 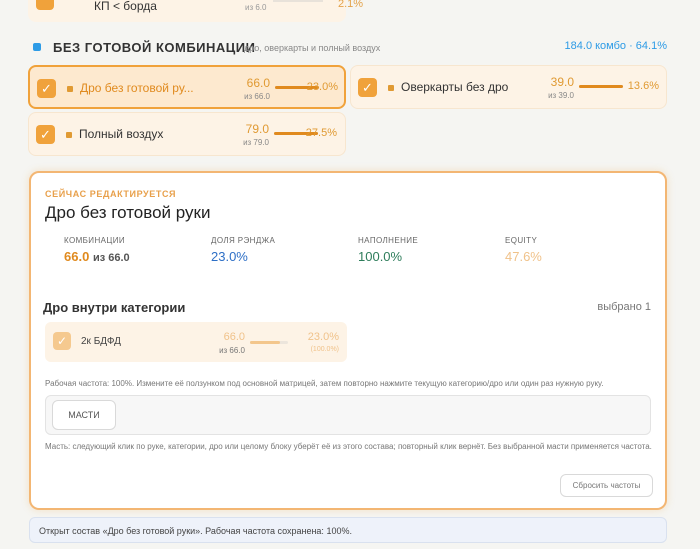 What do you see at coordinates (187, 134) in the screenshot?
I see `combo-card-air: ✓ Полный воздух 79.0 из 79.0 27.5%` at bounding box center [187, 134].